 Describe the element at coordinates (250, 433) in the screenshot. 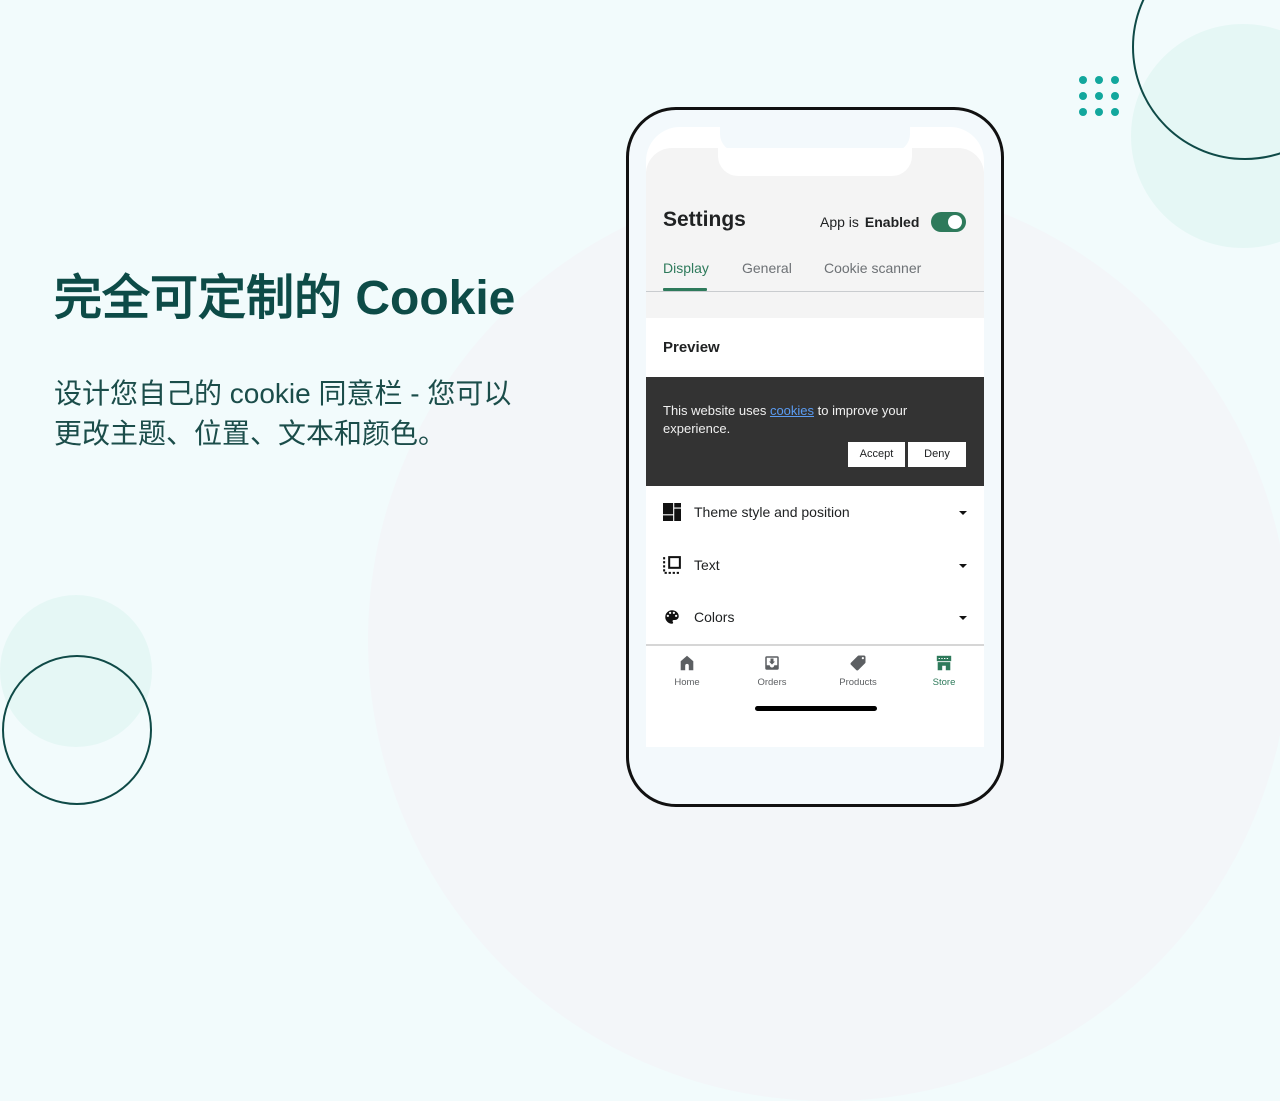

I see `hero-description-line: 更改主题、位置、文本和颜色。` at that location.